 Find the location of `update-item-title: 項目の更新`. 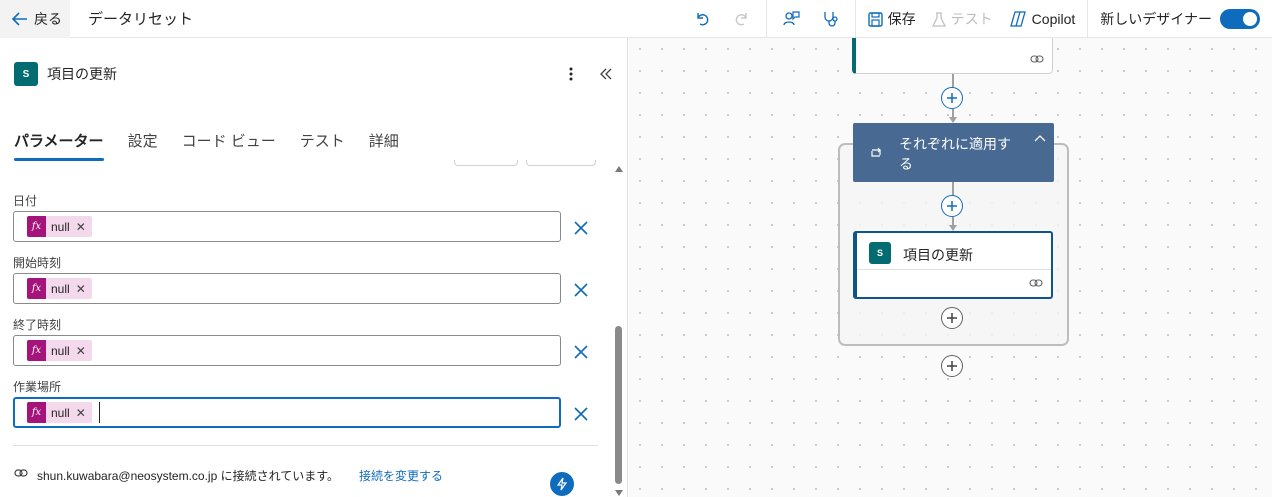

update-item-title: 項目の更新 is located at coordinates (938, 255).